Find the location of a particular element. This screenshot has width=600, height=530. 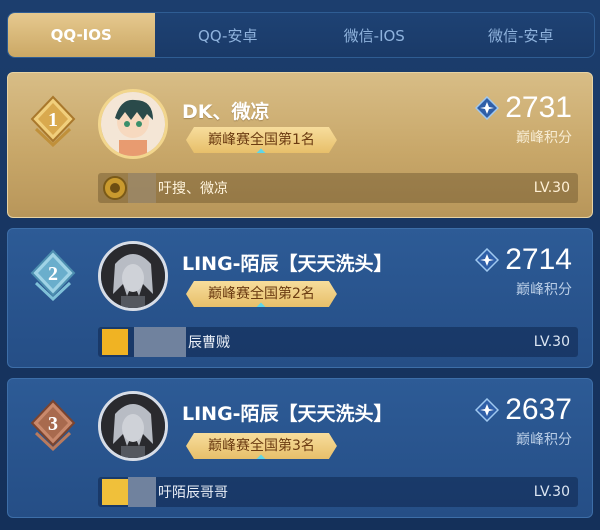

rank-number: 3 is located at coordinates (53, 424).